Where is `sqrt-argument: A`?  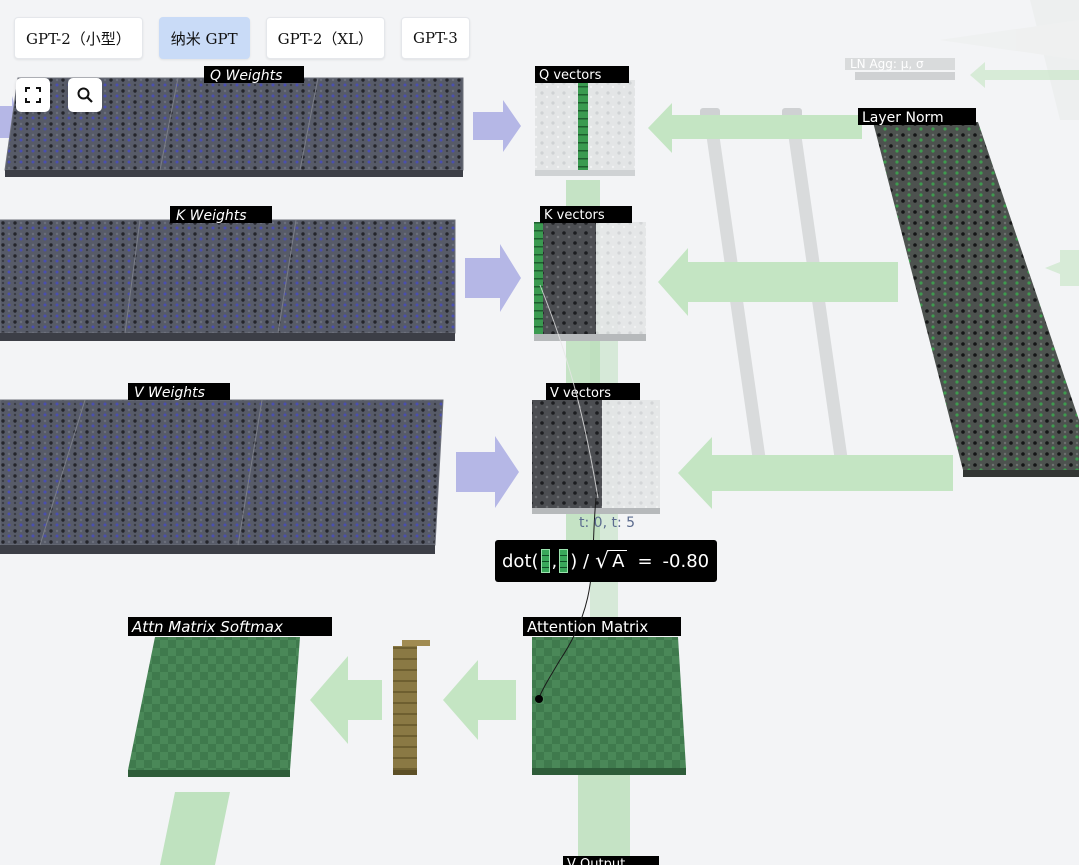 sqrt-argument: A is located at coordinates (618, 561).